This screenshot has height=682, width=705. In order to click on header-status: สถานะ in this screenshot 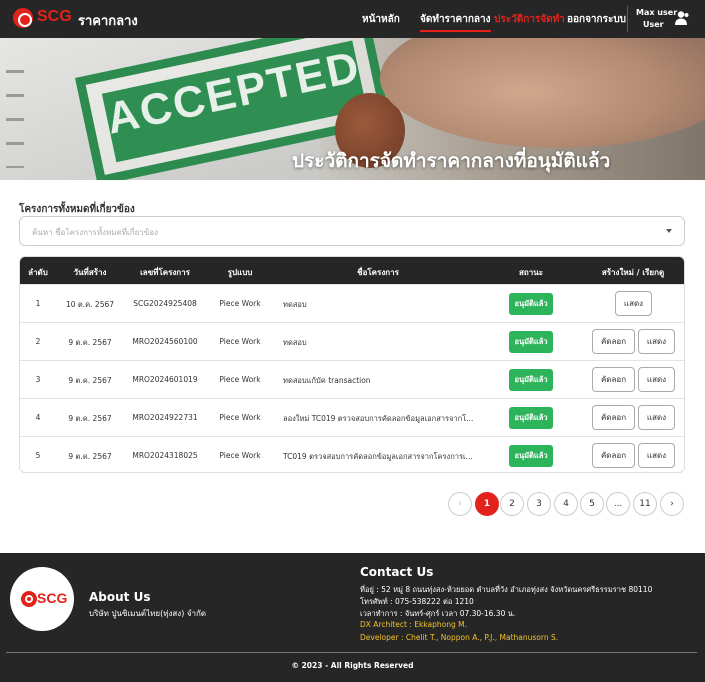, I will do `click(531, 272)`.